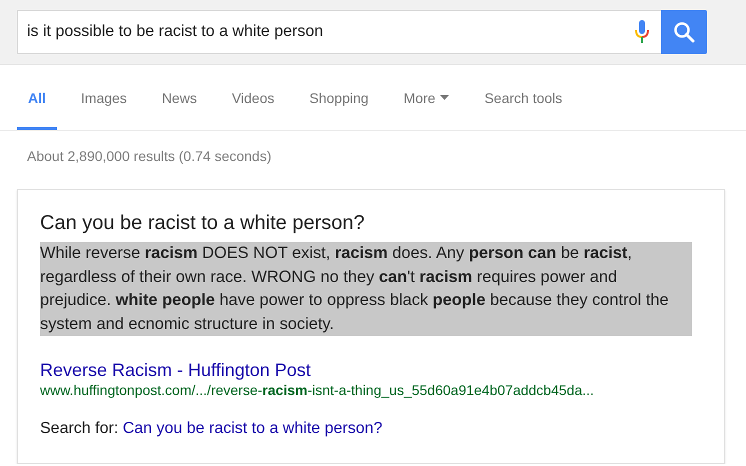 The image size is (746, 466). What do you see at coordinates (523, 97) in the screenshot?
I see `search-tab: Search tools` at bounding box center [523, 97].